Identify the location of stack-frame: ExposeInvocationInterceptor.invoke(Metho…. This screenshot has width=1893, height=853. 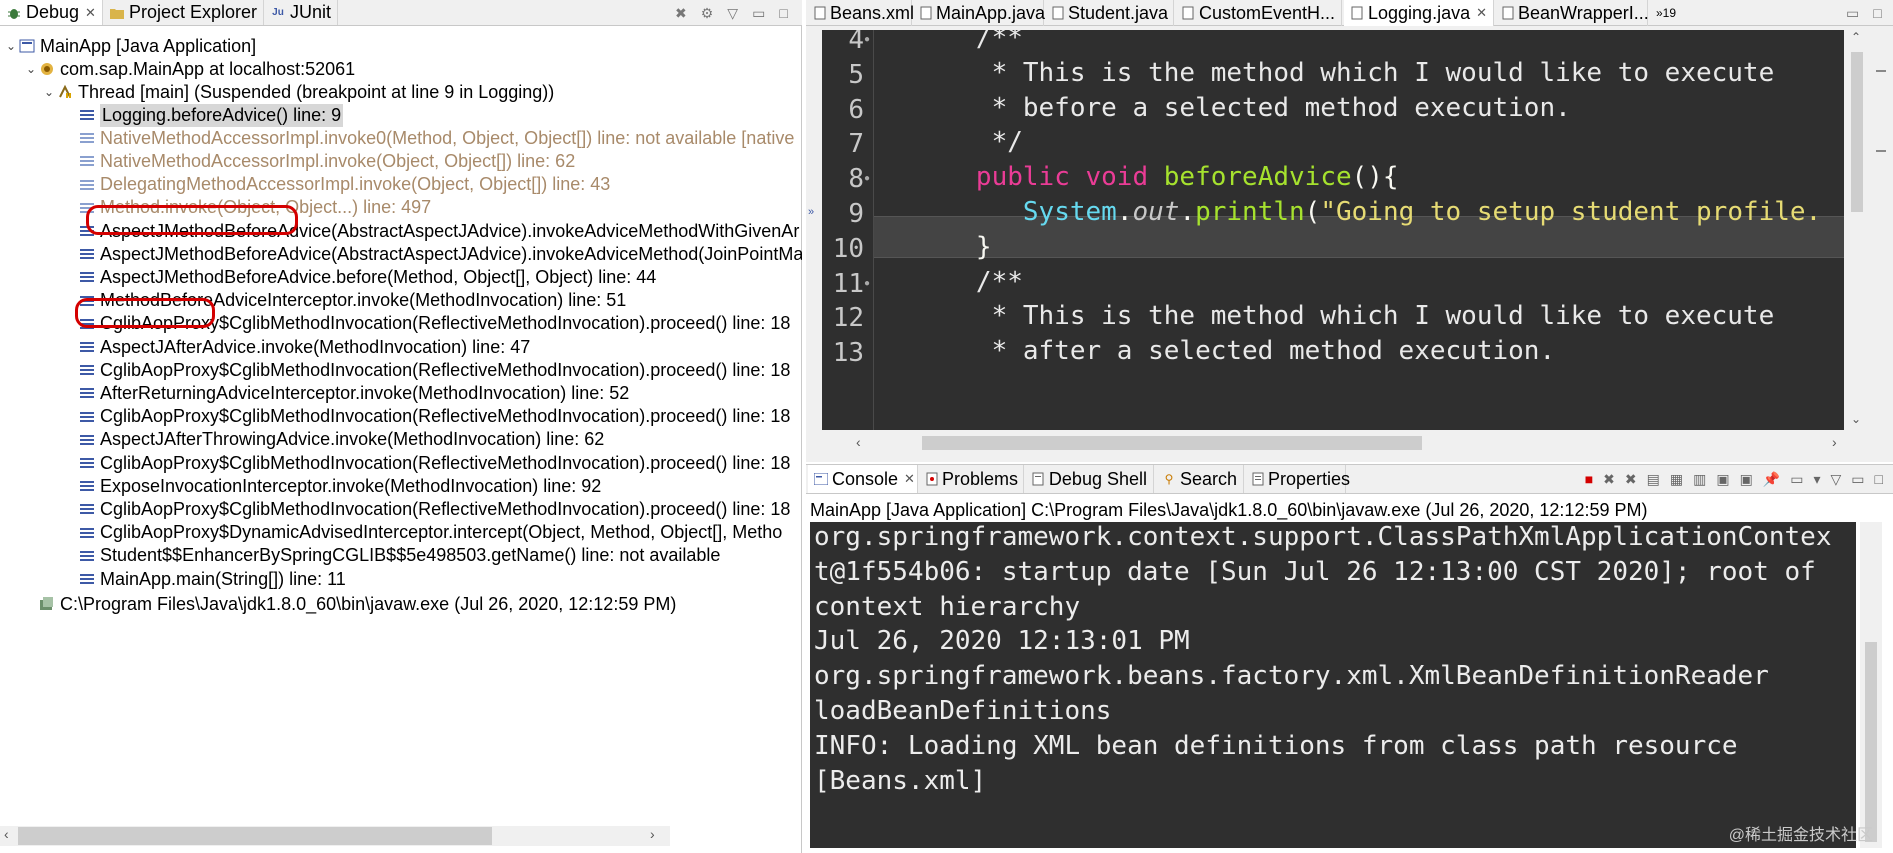
(340, 486).